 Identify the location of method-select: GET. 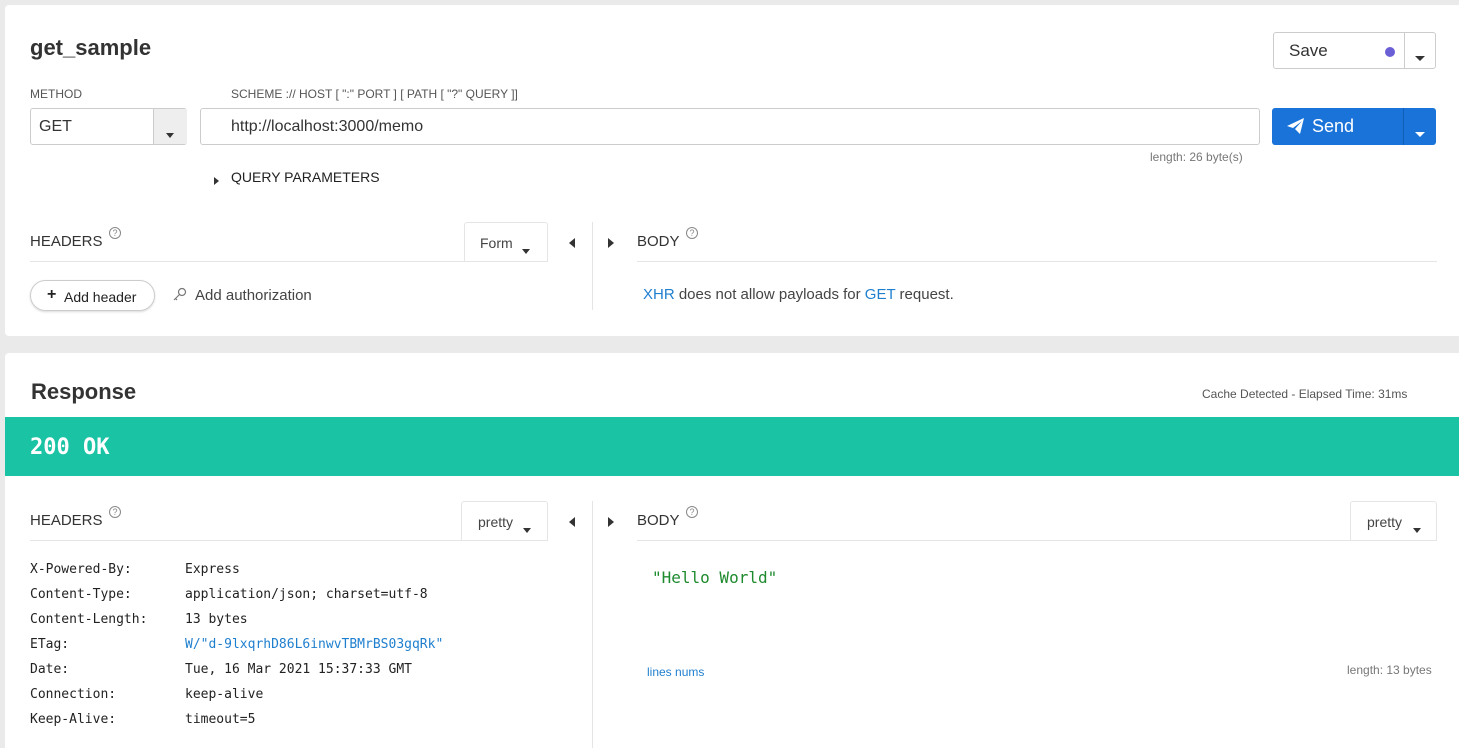
(108, 126).